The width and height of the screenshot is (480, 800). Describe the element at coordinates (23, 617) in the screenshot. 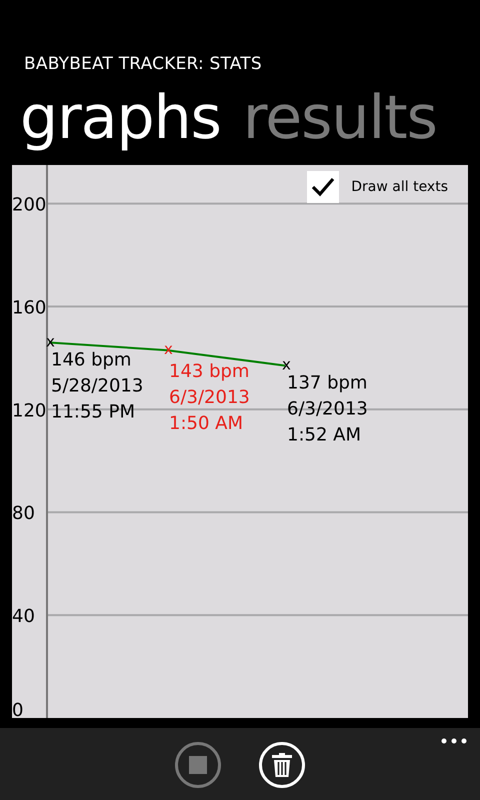

I see `y-tick-label: 40` at that location.